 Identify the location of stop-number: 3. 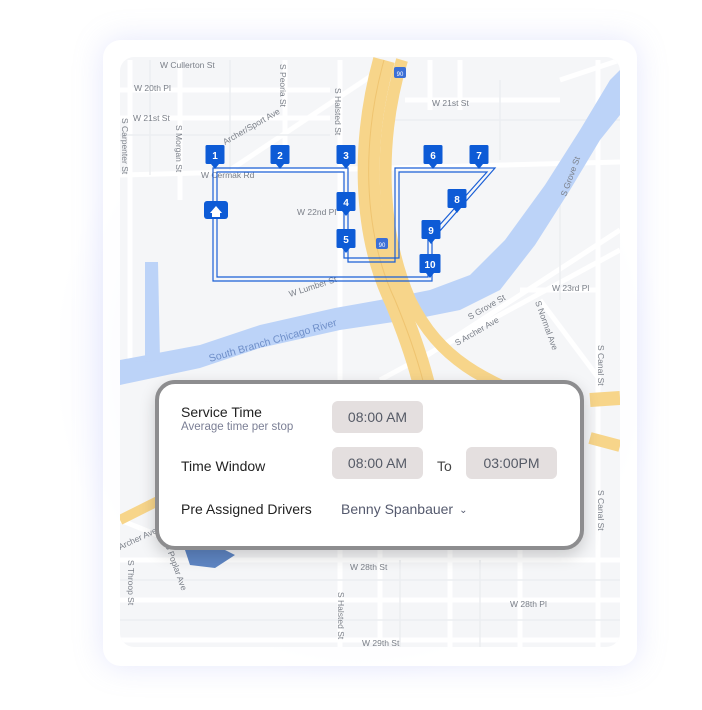
(346, 156).